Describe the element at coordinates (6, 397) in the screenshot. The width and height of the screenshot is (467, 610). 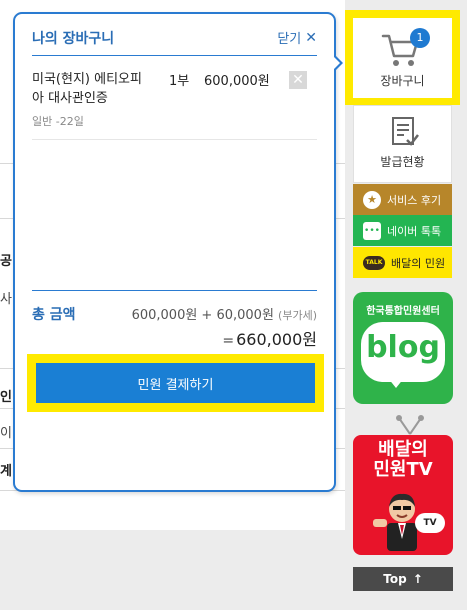
I see `background-fragment: 인` at that location.